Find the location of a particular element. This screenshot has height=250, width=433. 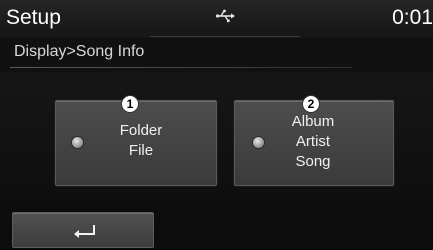

back-button is located at coordinates (83, 230).